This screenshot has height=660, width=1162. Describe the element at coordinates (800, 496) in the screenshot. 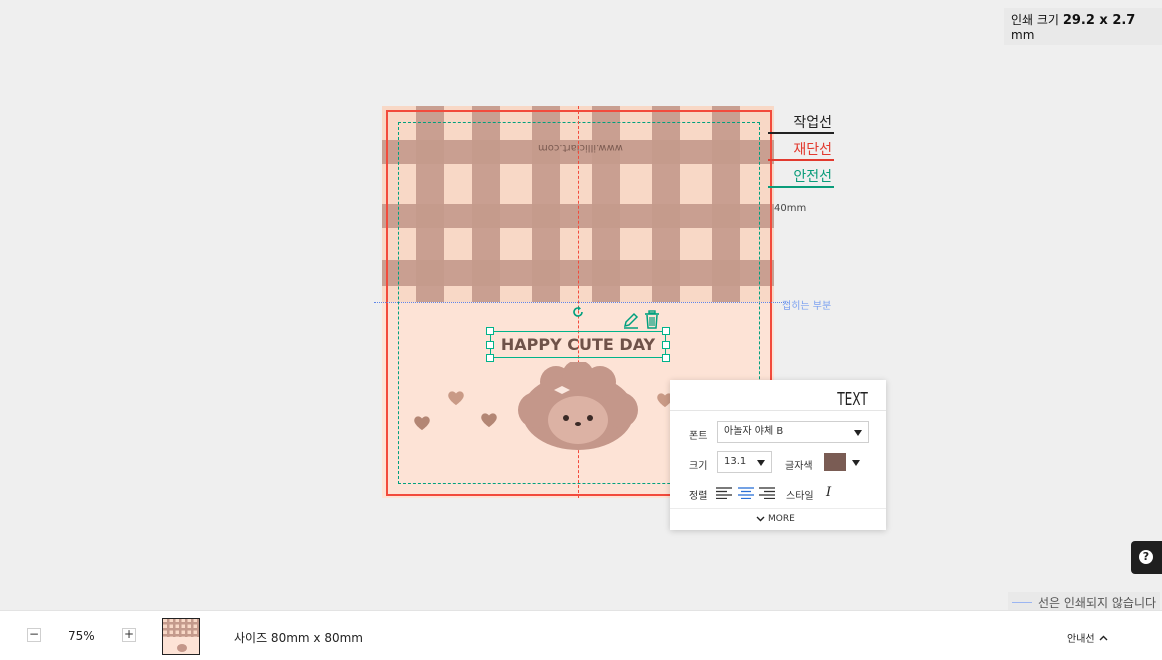

I see `style-label: 스타일` at that location.